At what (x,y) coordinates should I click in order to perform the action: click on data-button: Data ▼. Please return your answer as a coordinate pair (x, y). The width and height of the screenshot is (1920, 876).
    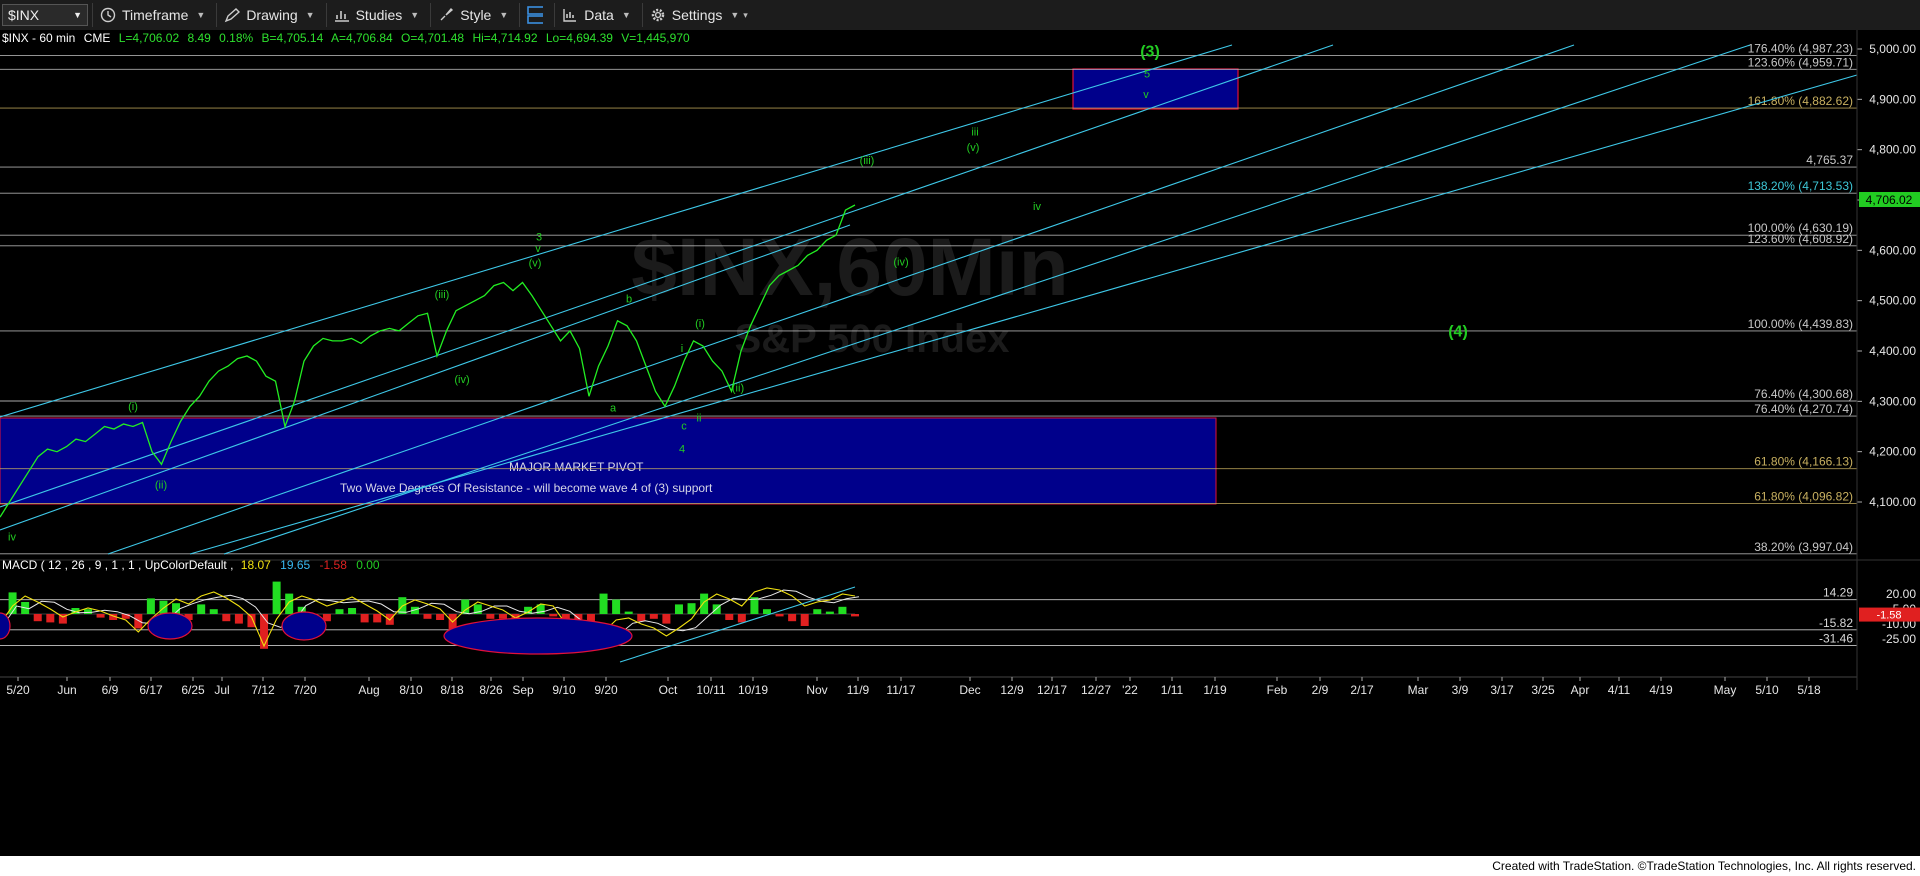
    Looking at the image, I should click on (596, 15).